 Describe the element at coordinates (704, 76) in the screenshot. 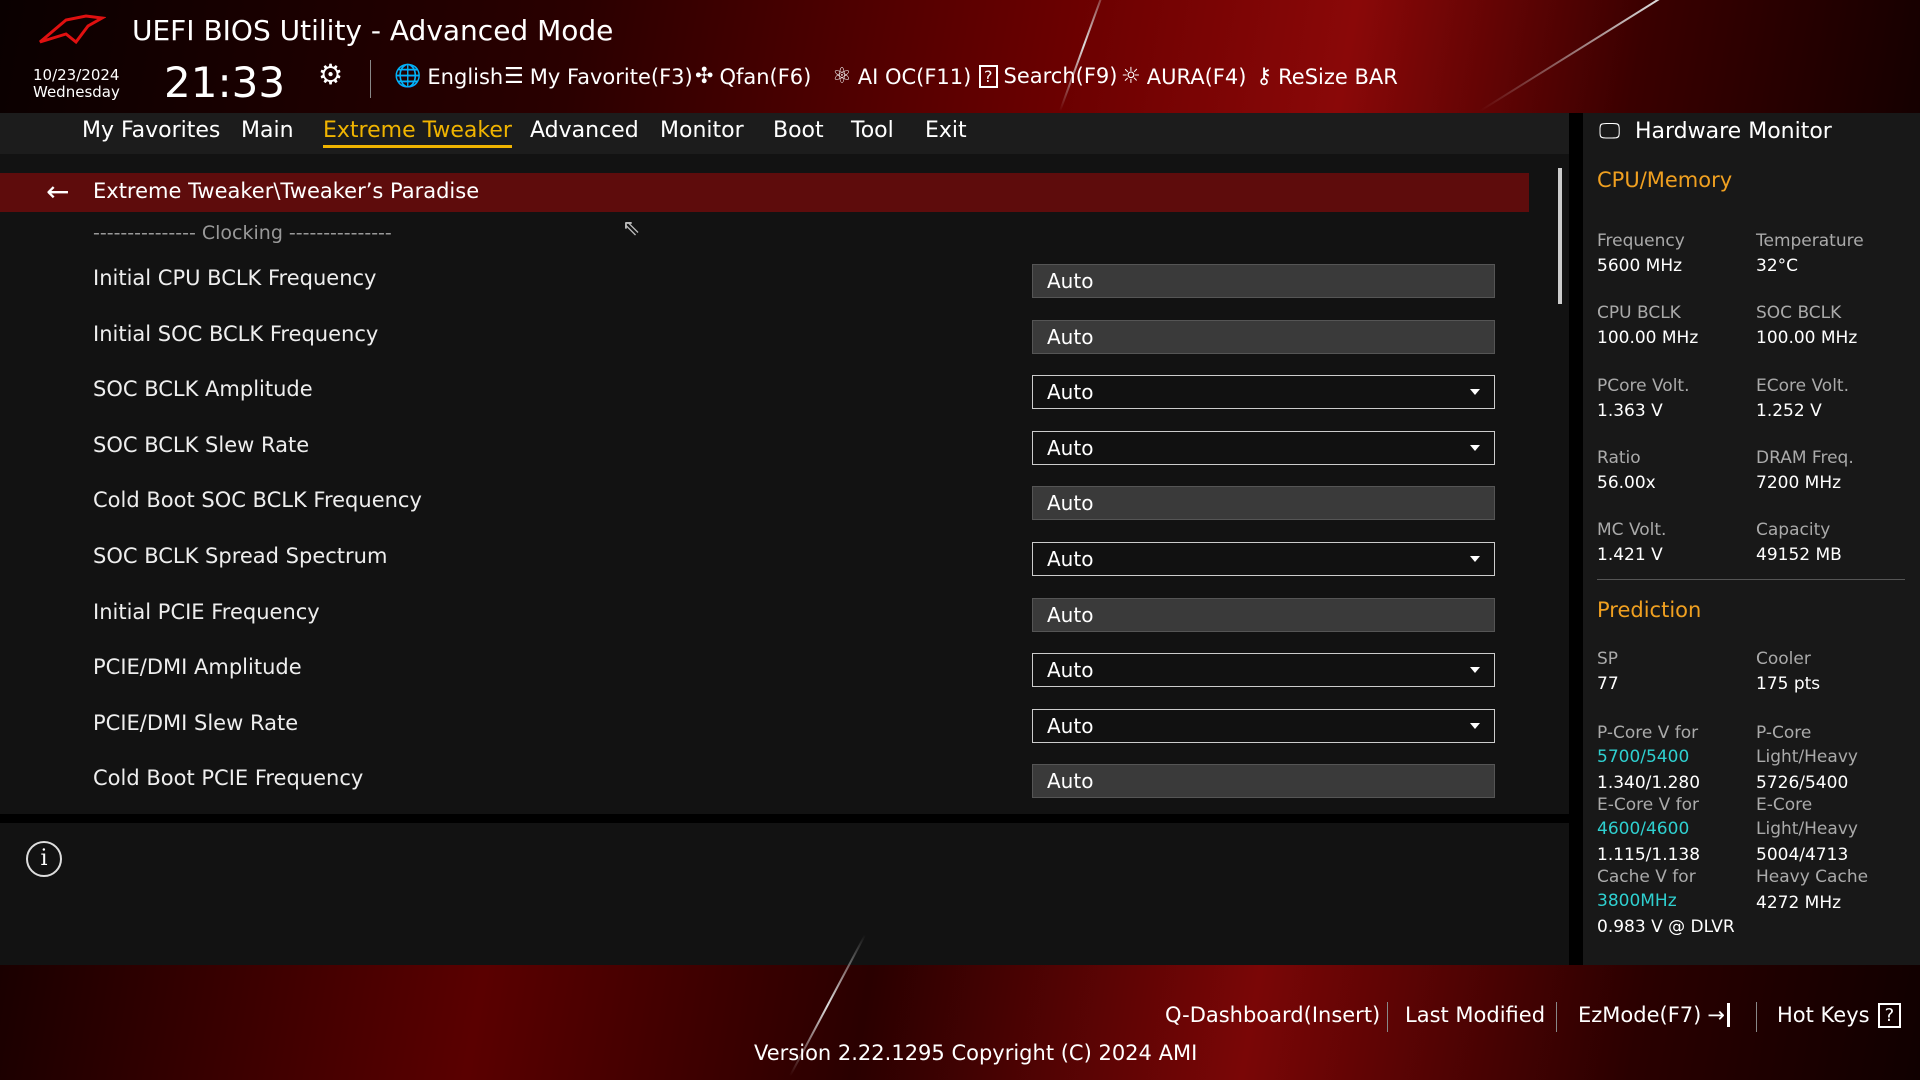

I see `fan-icon: ✣` at that location.